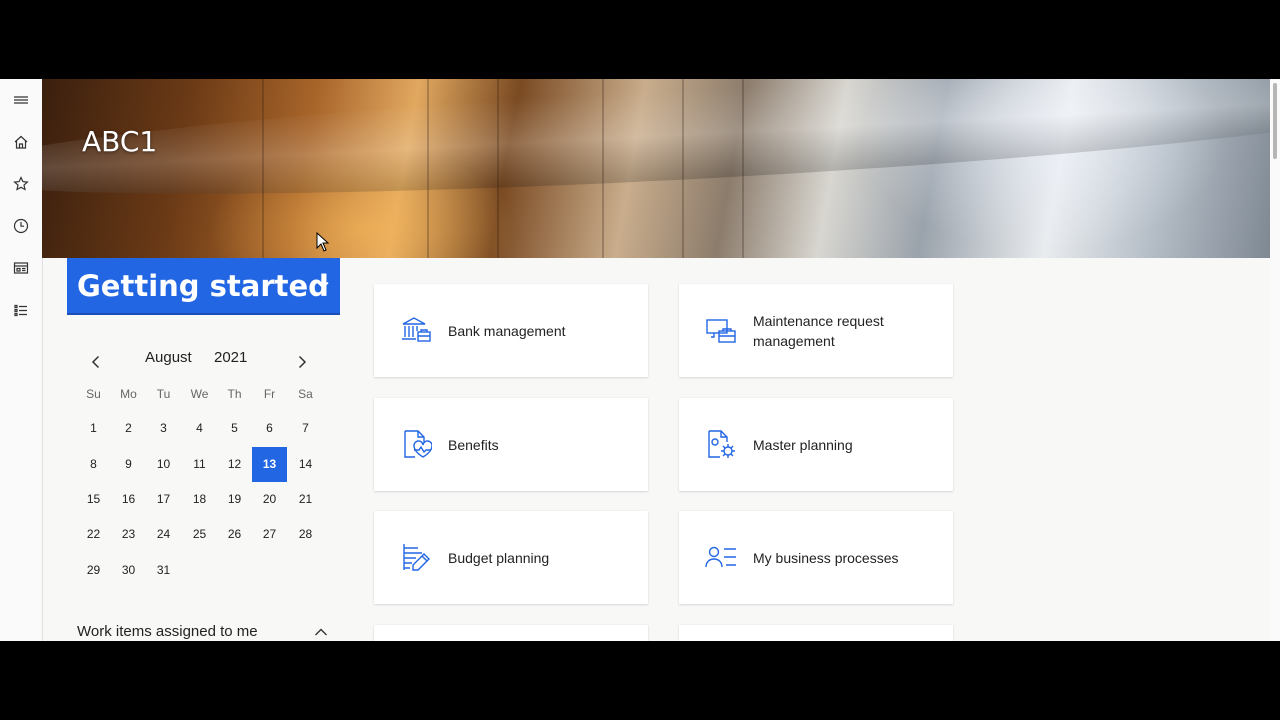  What do you see at coordinates (128, 534) in the screenshot?
I see `calendar-day: 23` at bounding box center [128, 534].